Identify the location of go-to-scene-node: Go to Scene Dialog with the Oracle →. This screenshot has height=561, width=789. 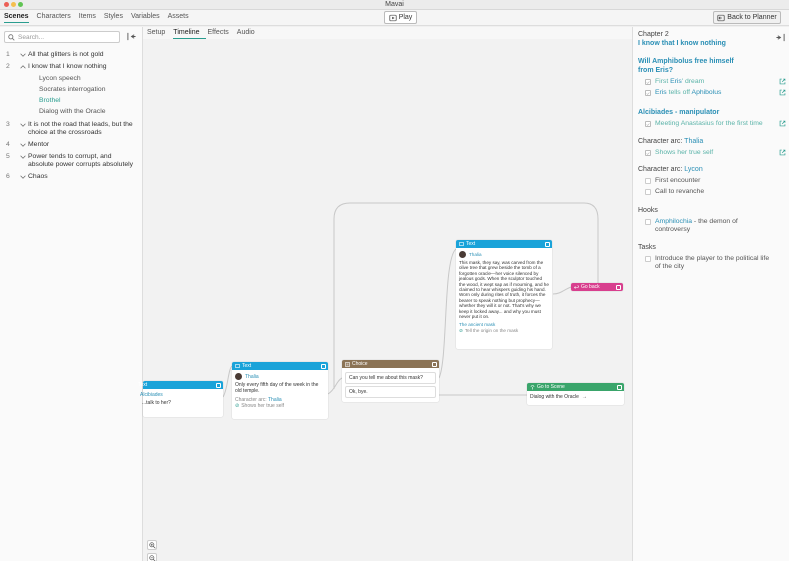
(575, 394).